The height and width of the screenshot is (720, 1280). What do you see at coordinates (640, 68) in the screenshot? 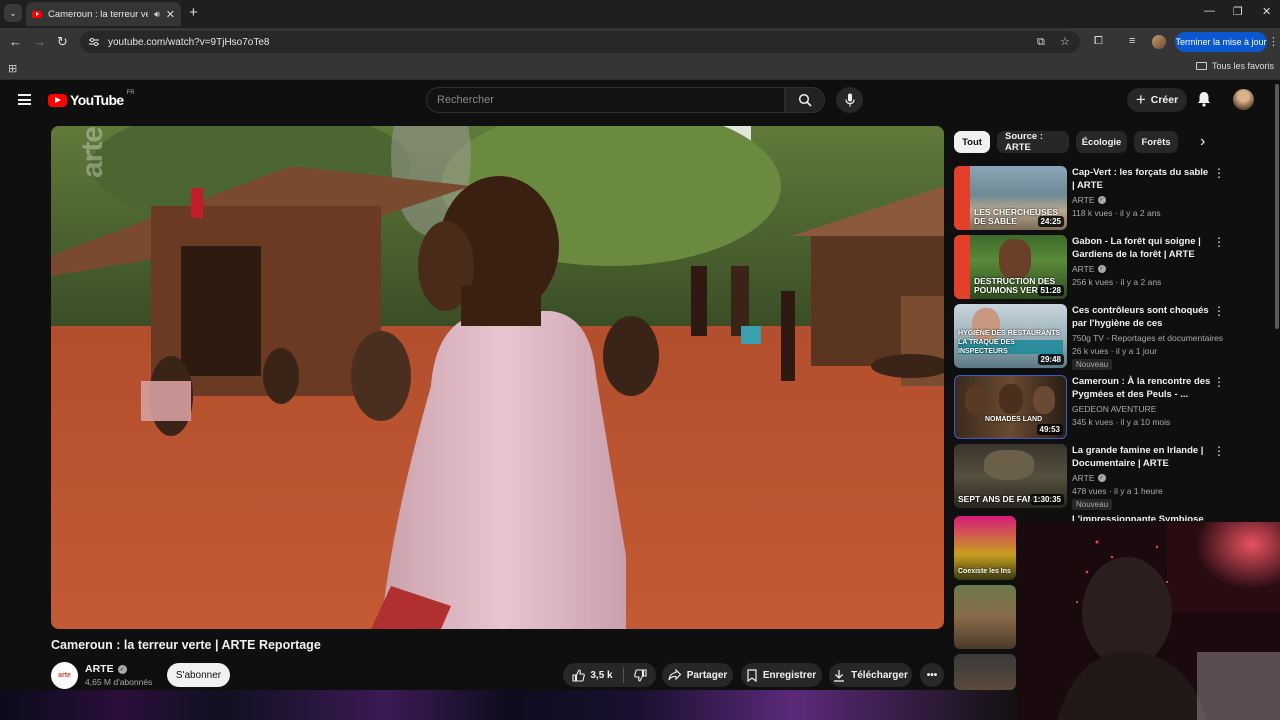
I see `bookmarks-bar: ⊞ Tous les favoris` at bounding box center [640, 68].